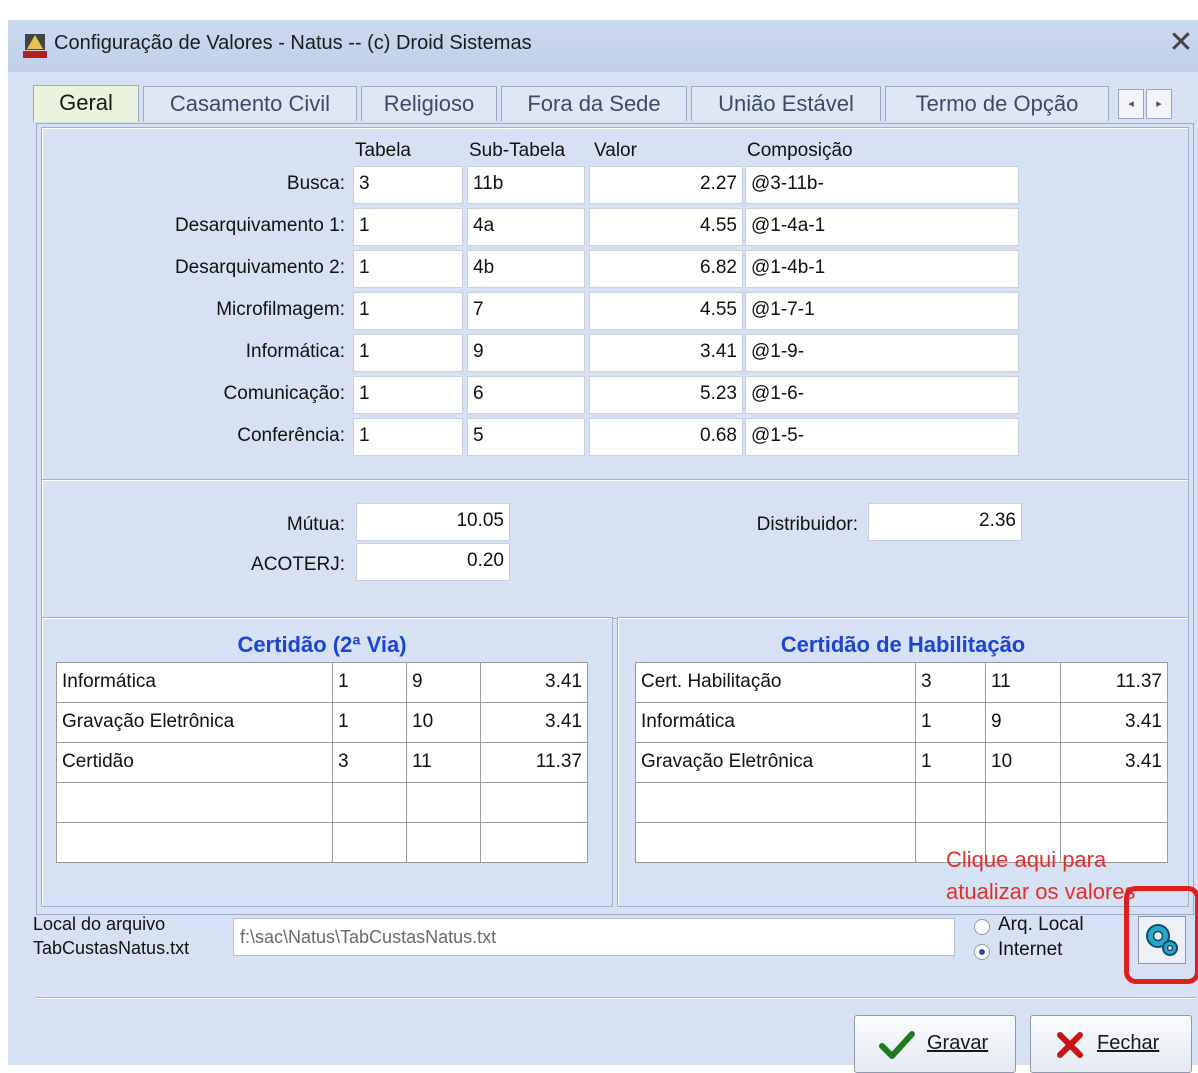 Image resolution: width=1198 pixels, height=1073 pixels. I want to click on highlight-box, so click(1161, 935).